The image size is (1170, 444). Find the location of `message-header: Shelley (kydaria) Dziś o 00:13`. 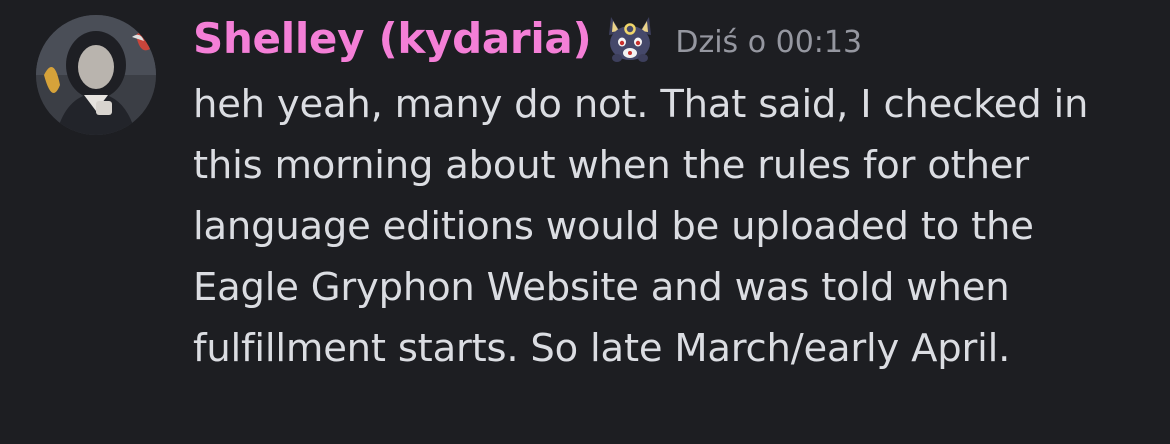

message-header: Shelley (kydaria) Dziś o 00:13 is located at coordinates (527, 38).